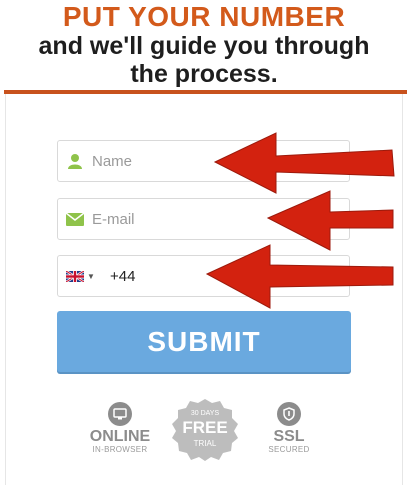 Image resolution: width=408 pixels, height=485 pixels. What do you see at coordinates (120, 449) in the screenshot?
I see `online-sub: IN-BROWSER` at bounding box center [120, 449].